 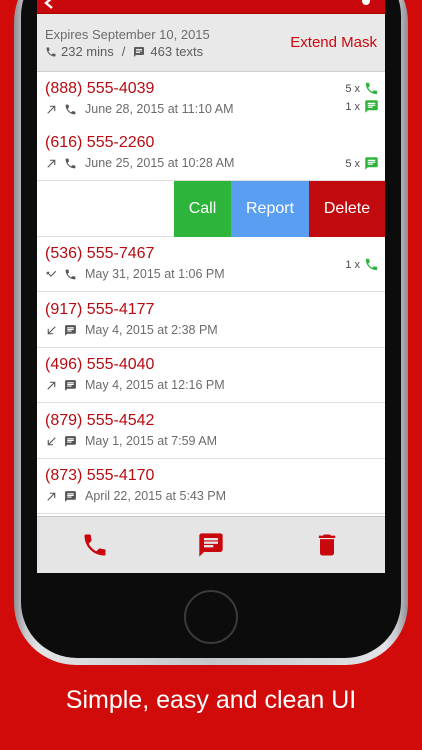 I want to click on call-count: 5 x, so click(x=362, y=88).